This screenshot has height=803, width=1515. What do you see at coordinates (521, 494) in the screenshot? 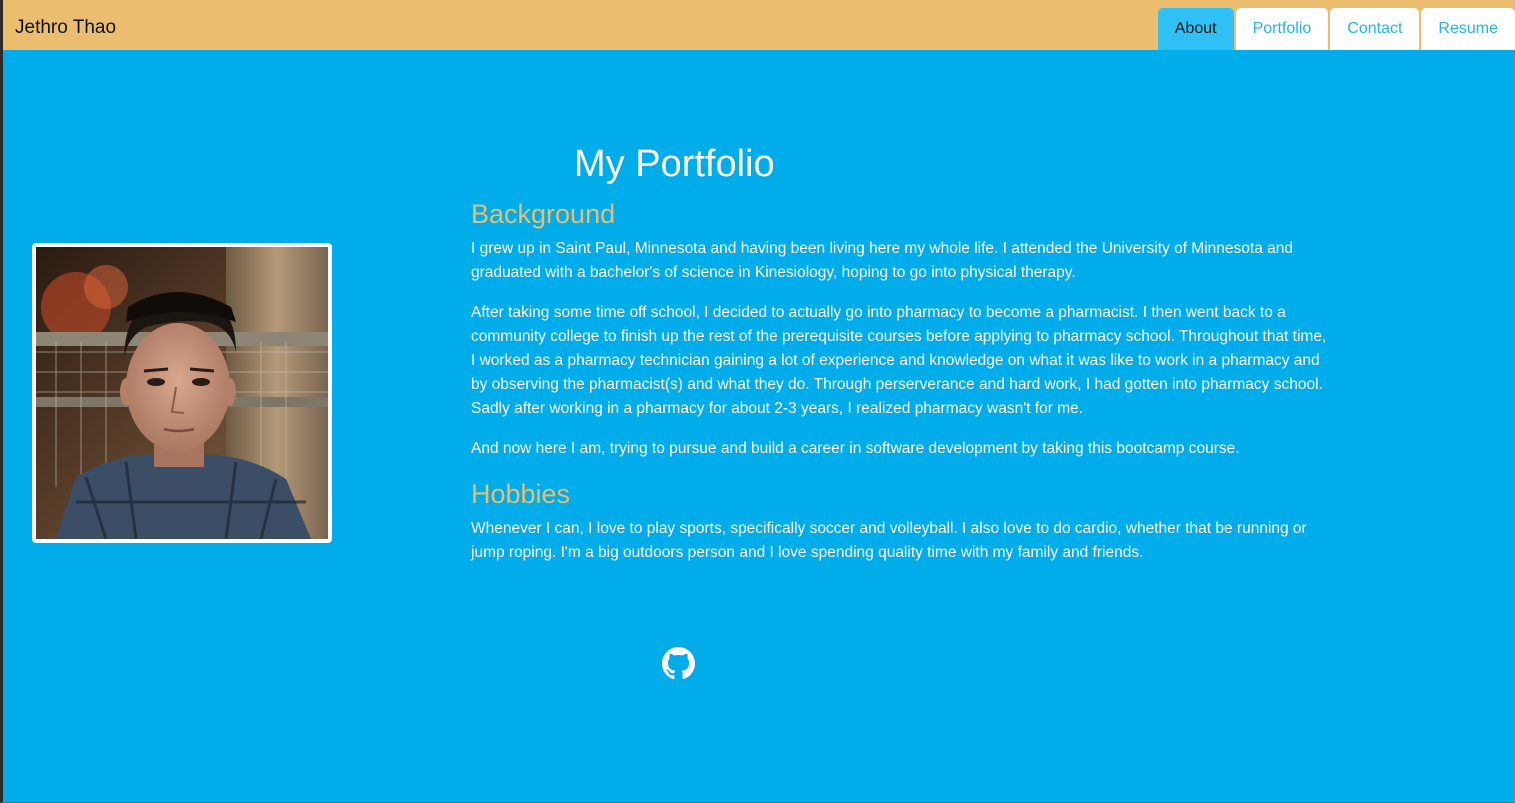
I see `hobbies-heading: Hobbies` at bounding box center [521, 494].